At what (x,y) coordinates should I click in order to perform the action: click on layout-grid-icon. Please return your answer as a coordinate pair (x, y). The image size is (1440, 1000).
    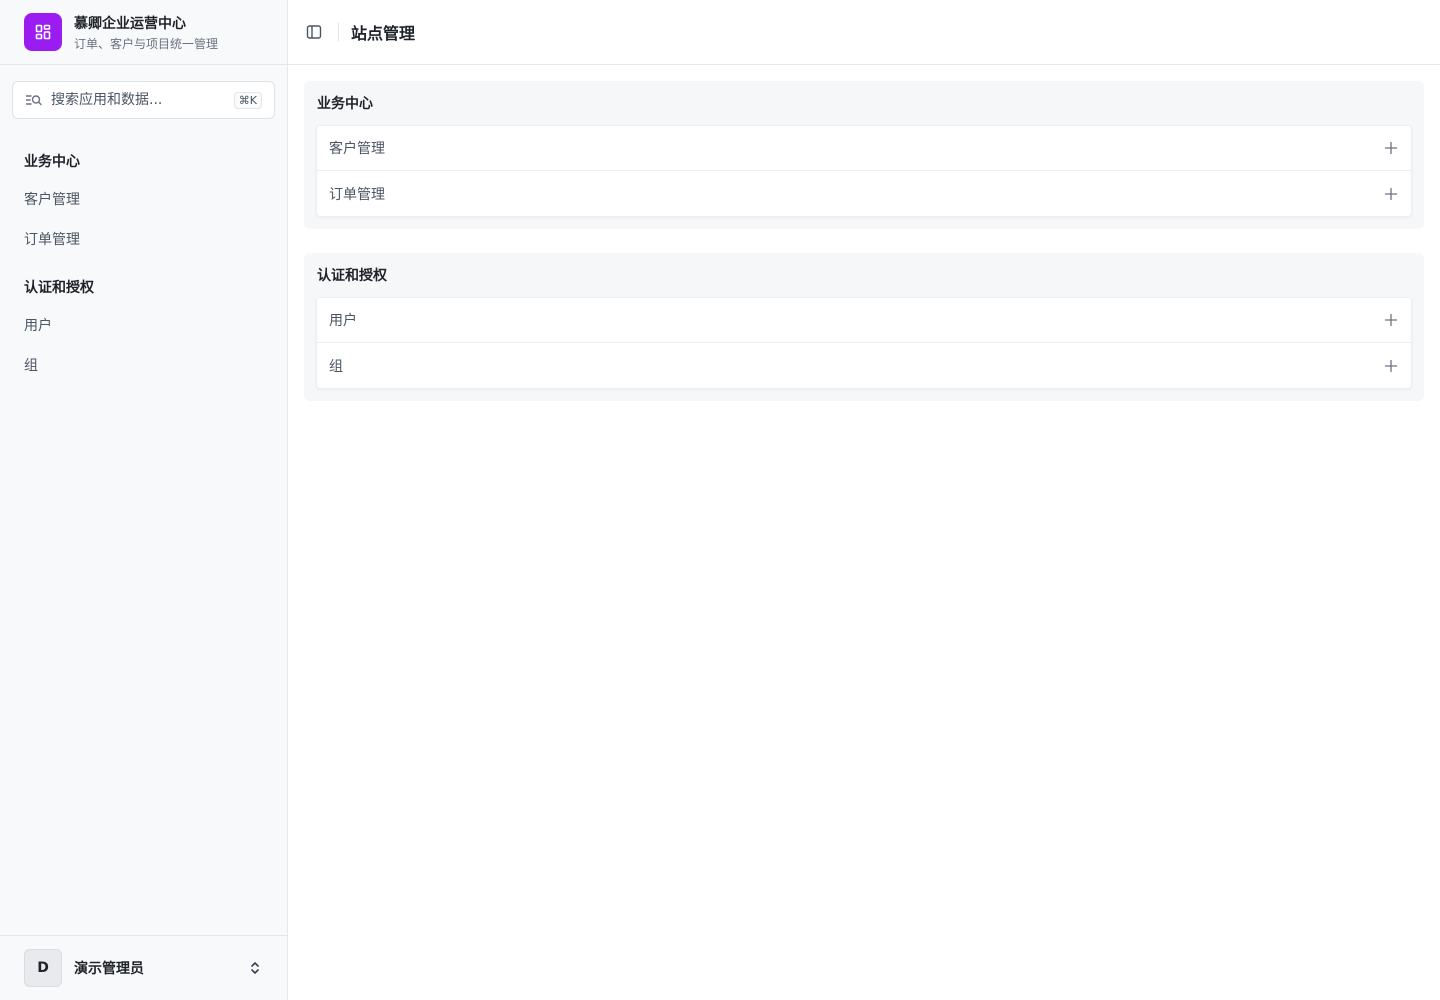
    Looking at the image, I should click on (43, 32).